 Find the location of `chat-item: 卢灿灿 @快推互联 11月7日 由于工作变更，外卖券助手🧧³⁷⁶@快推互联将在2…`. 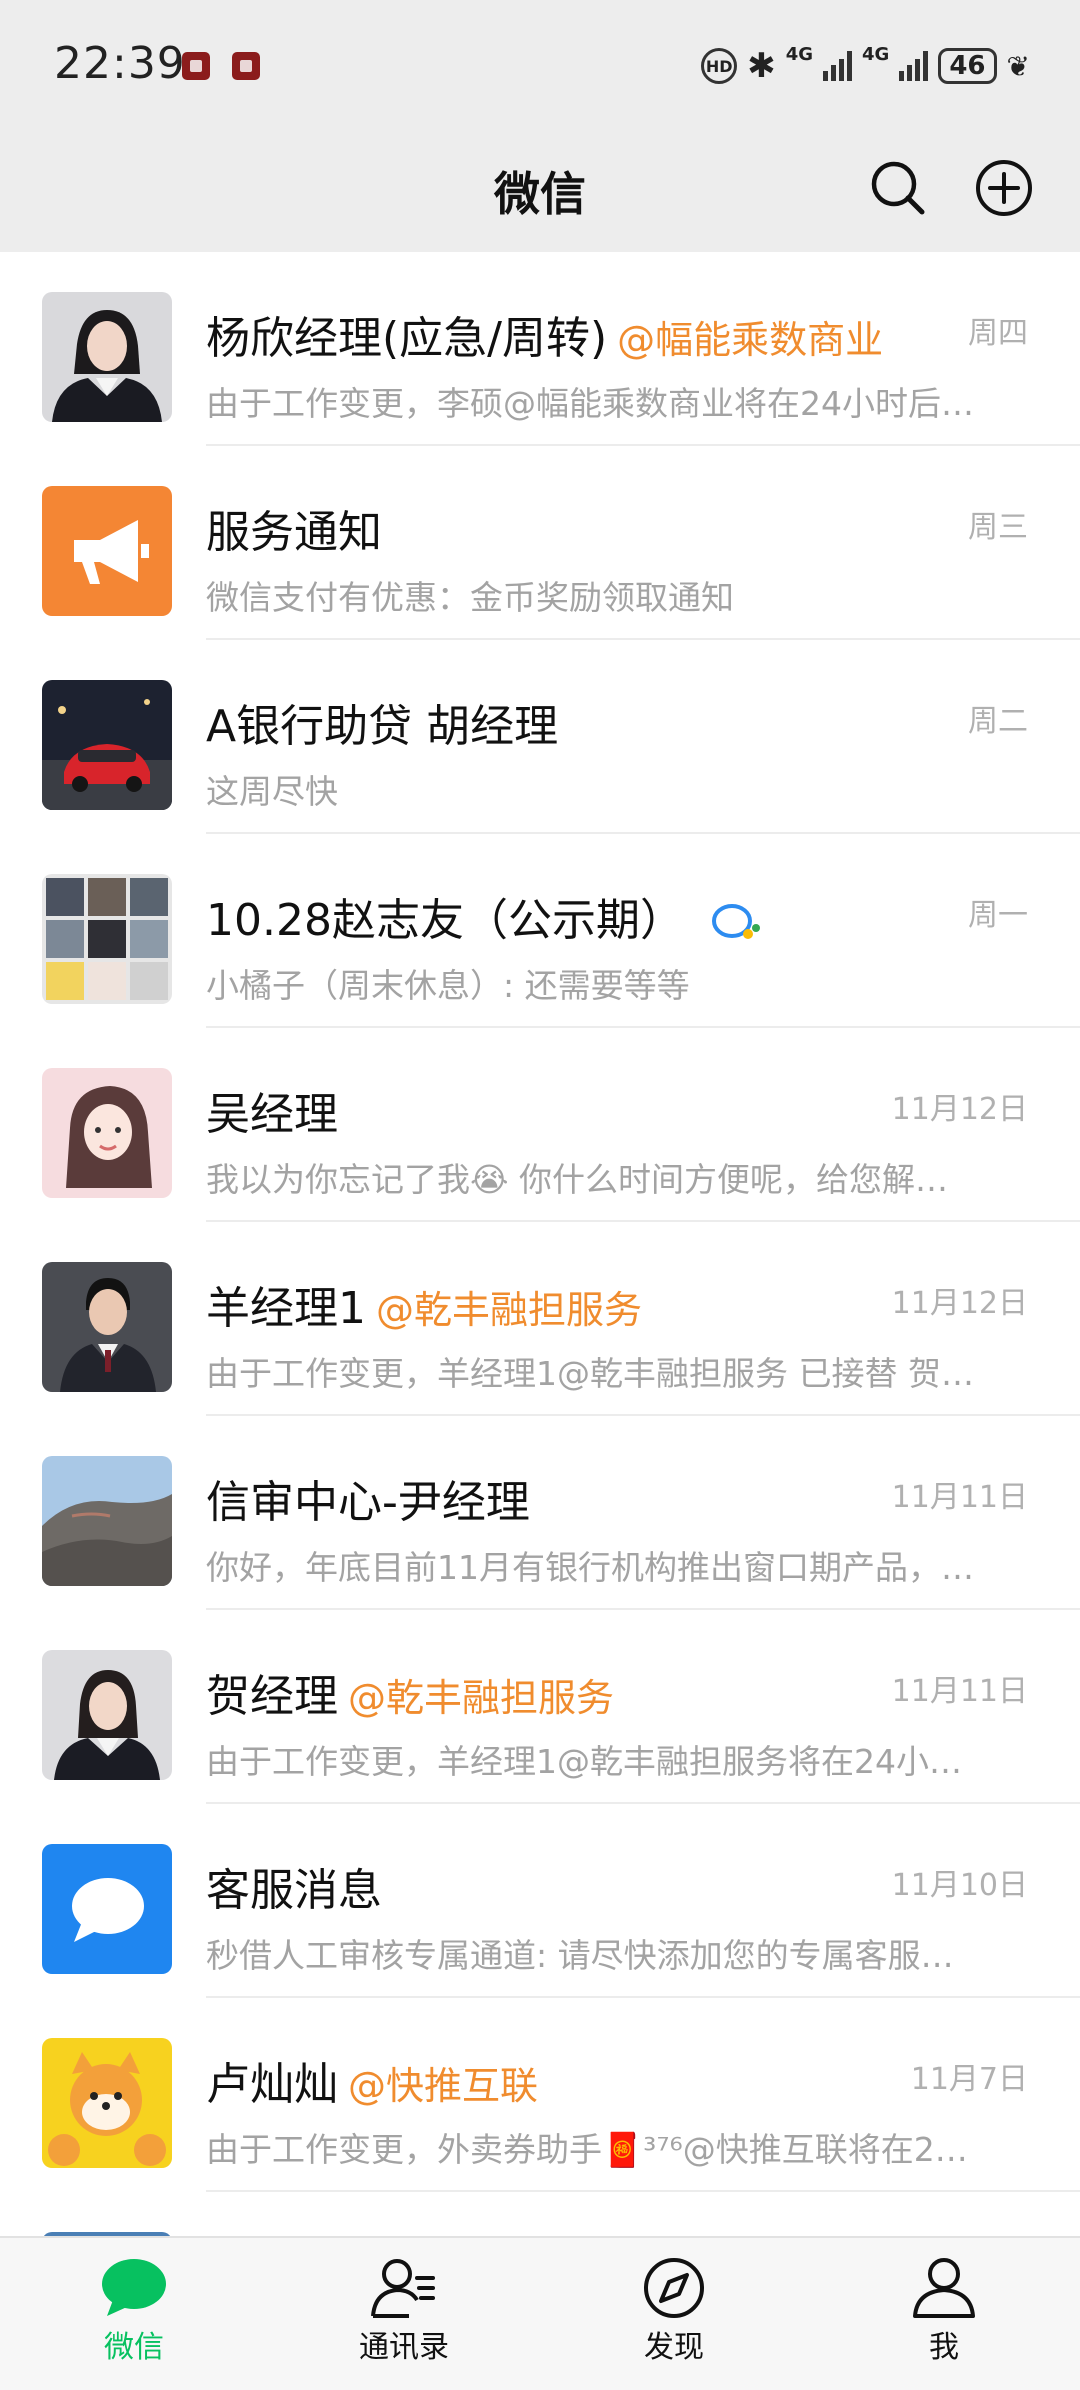

chat-item: 卢灿灿 @快推互联 11月7日 由于工作变更，外卖券助手🧧³⁷⁶@快推互联将在2… is located at coordinates (540, 2095).